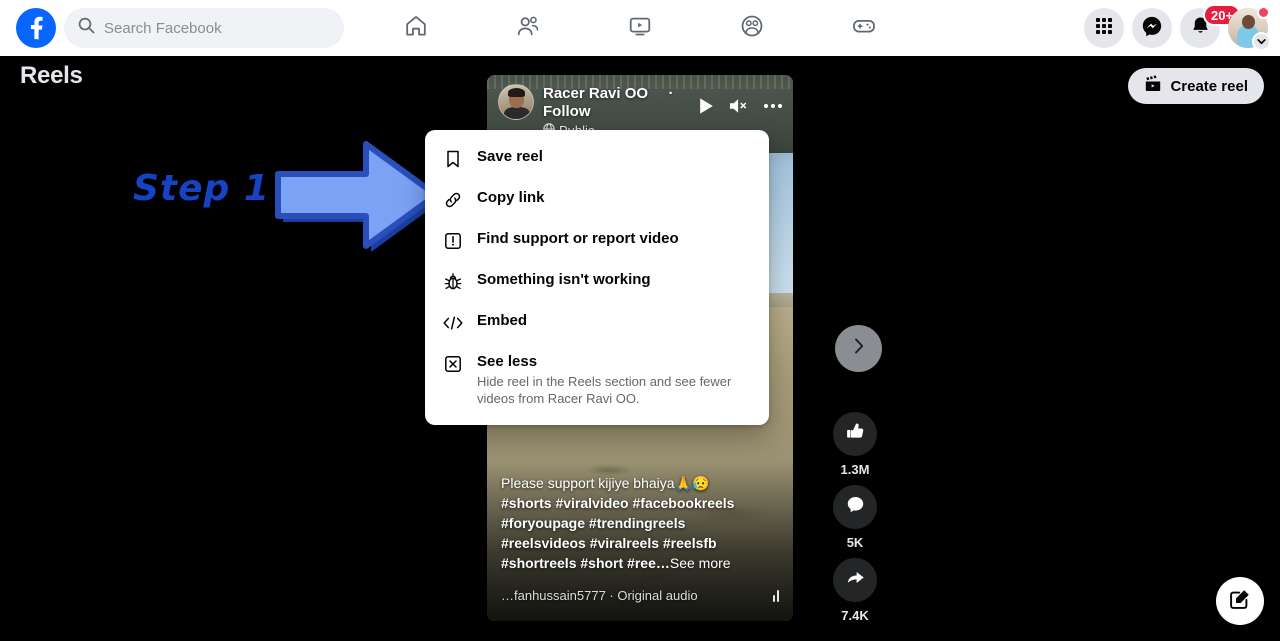 The width and height of the screenshot is (1280, 641). I want to click on groups-icon, so click(752, 28).